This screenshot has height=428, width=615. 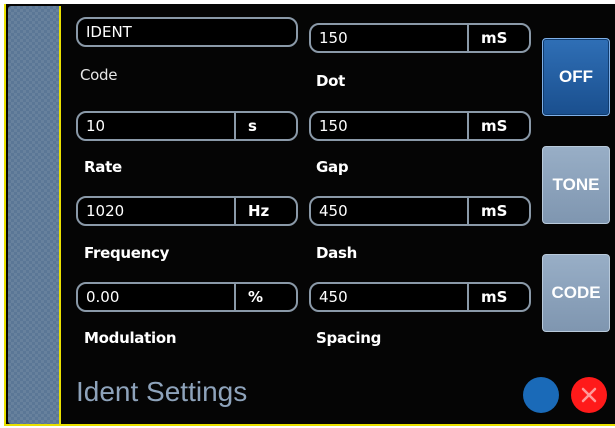 I want to click on rate-value: 10, so click(x=96, y=126).